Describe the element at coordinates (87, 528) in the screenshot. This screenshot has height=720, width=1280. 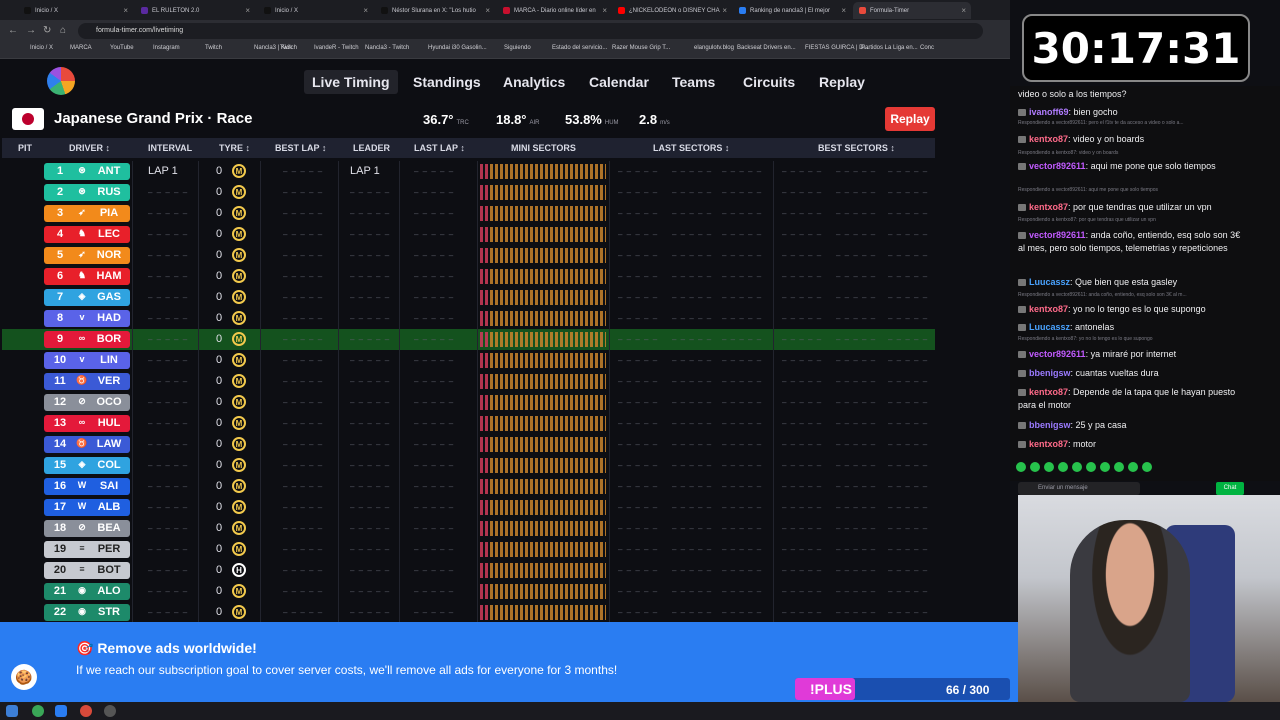
I see `driver-badge: 18 ⊘ BEA` at that location.